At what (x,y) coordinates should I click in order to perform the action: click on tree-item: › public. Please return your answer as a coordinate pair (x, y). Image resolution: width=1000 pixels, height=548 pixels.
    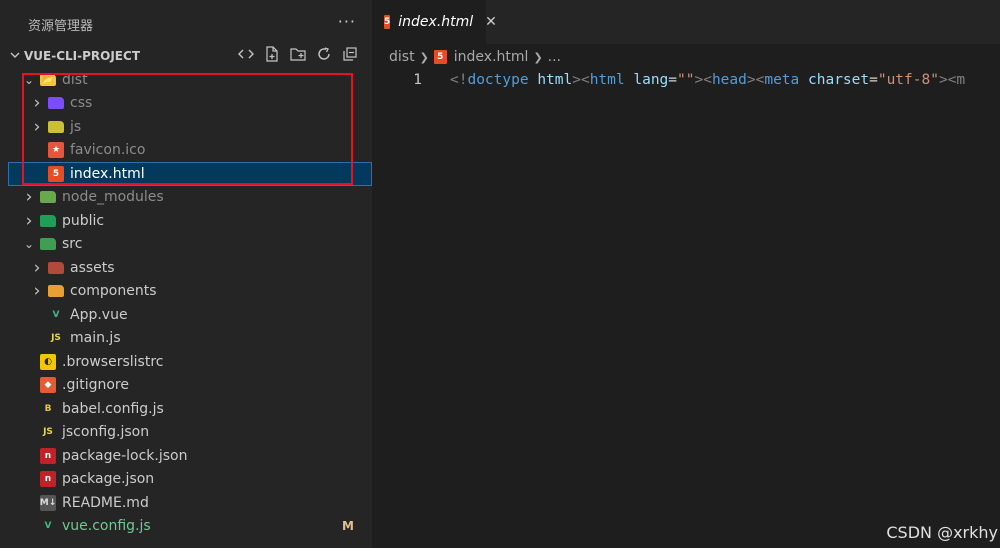
    Looking at the image, I should click on (186, 221).